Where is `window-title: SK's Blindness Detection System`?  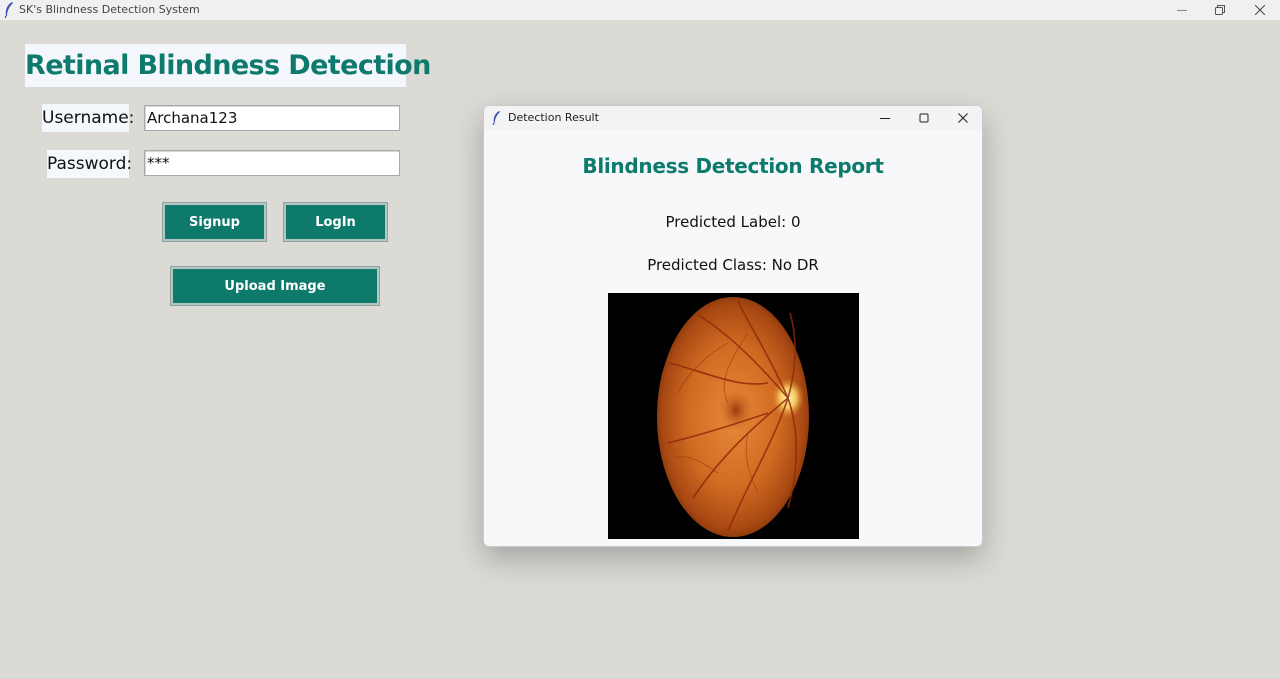
window-title: SK's Blindness Detection System is located at coordinates (109, 9).